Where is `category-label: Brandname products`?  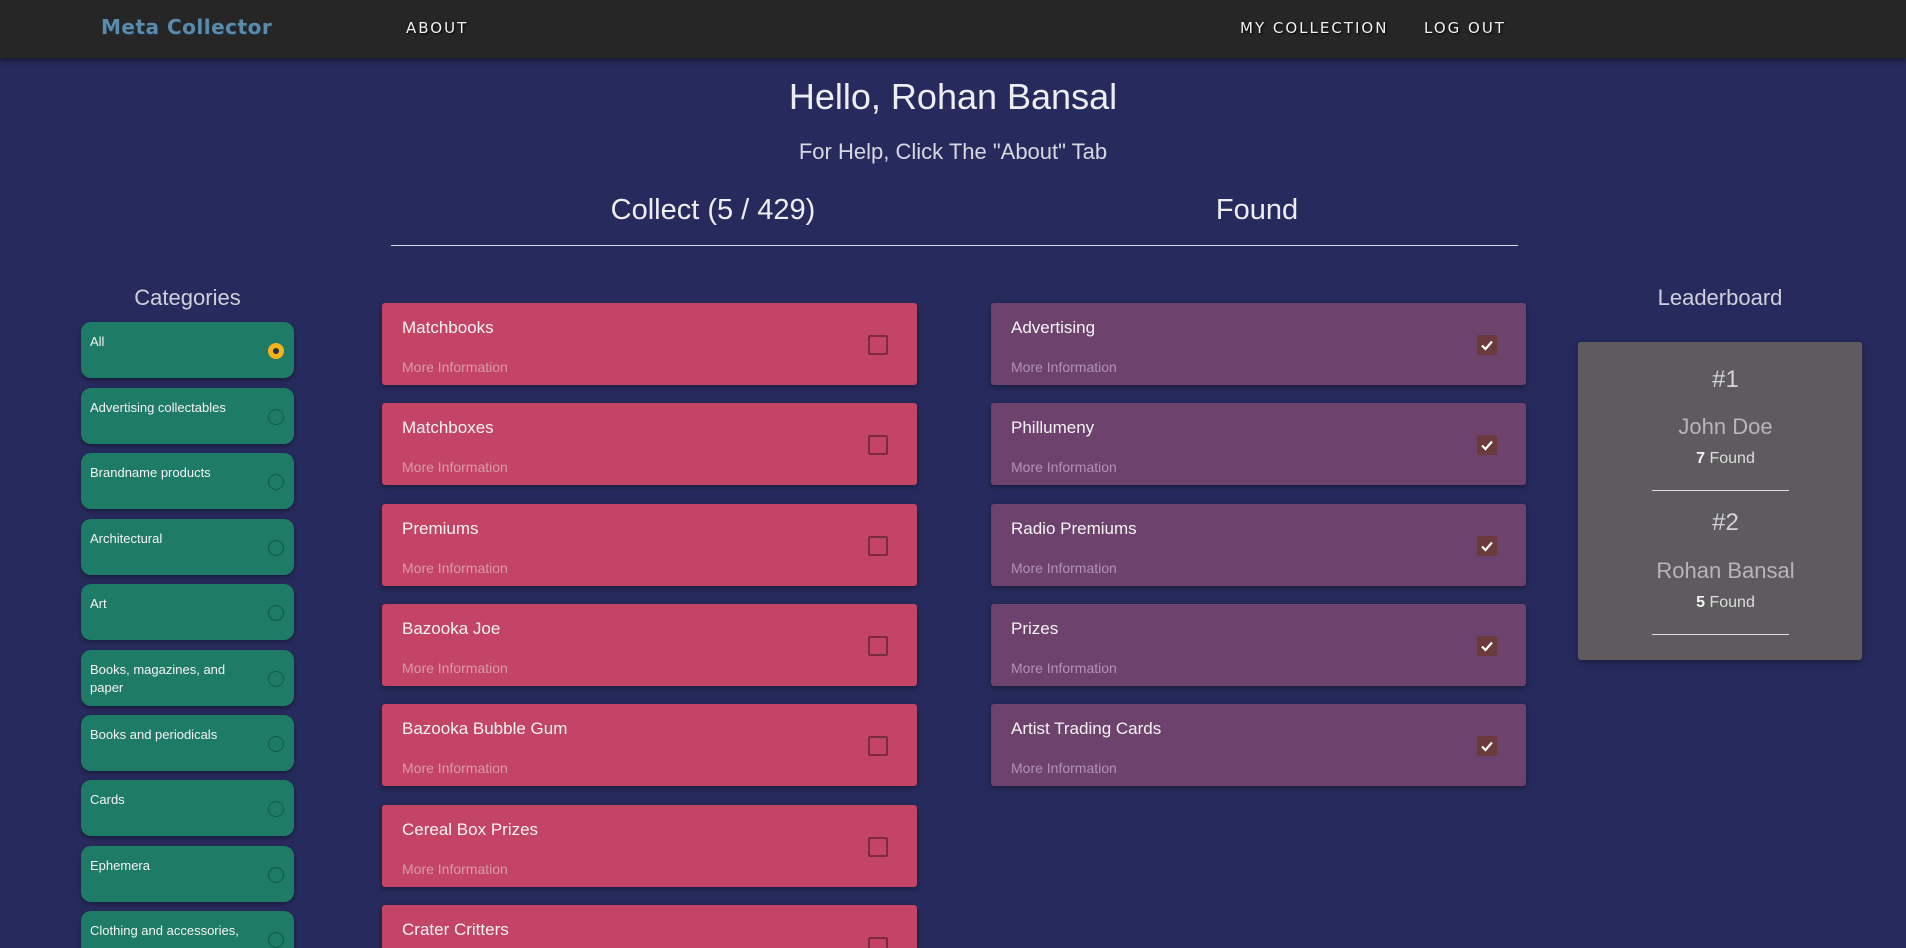
category-label: Brandname products is located at coordinates (150, 472).